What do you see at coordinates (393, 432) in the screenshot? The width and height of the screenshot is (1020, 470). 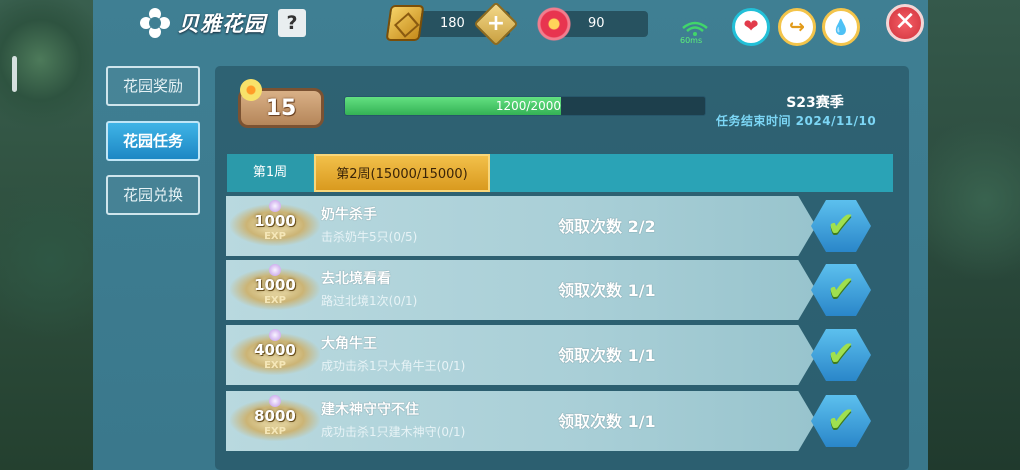 I see `task-desc: 成功击杀1只建木神守(0/1)` at bounding box center [393, 432].